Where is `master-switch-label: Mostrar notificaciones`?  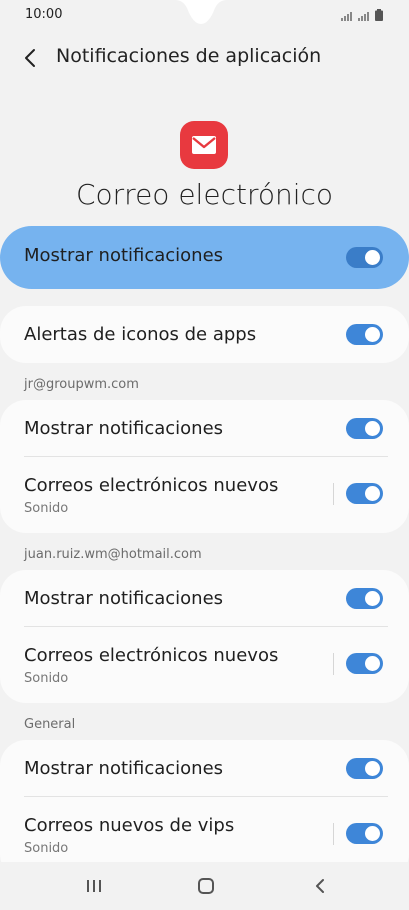
master-switch-label: Mostrar notificaciones is located at coordinates (124, 255).